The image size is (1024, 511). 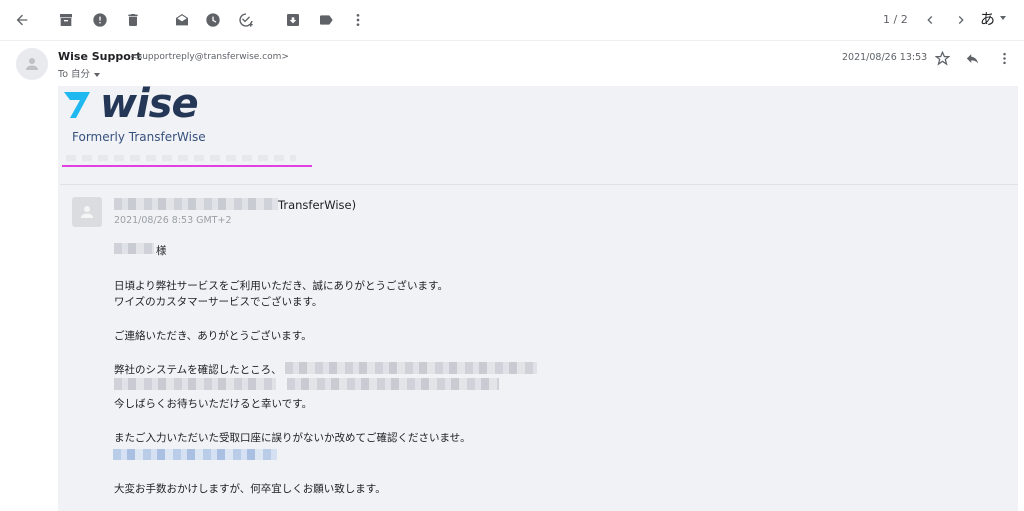 I want to click on star-icon, so click(x=942, y=58).